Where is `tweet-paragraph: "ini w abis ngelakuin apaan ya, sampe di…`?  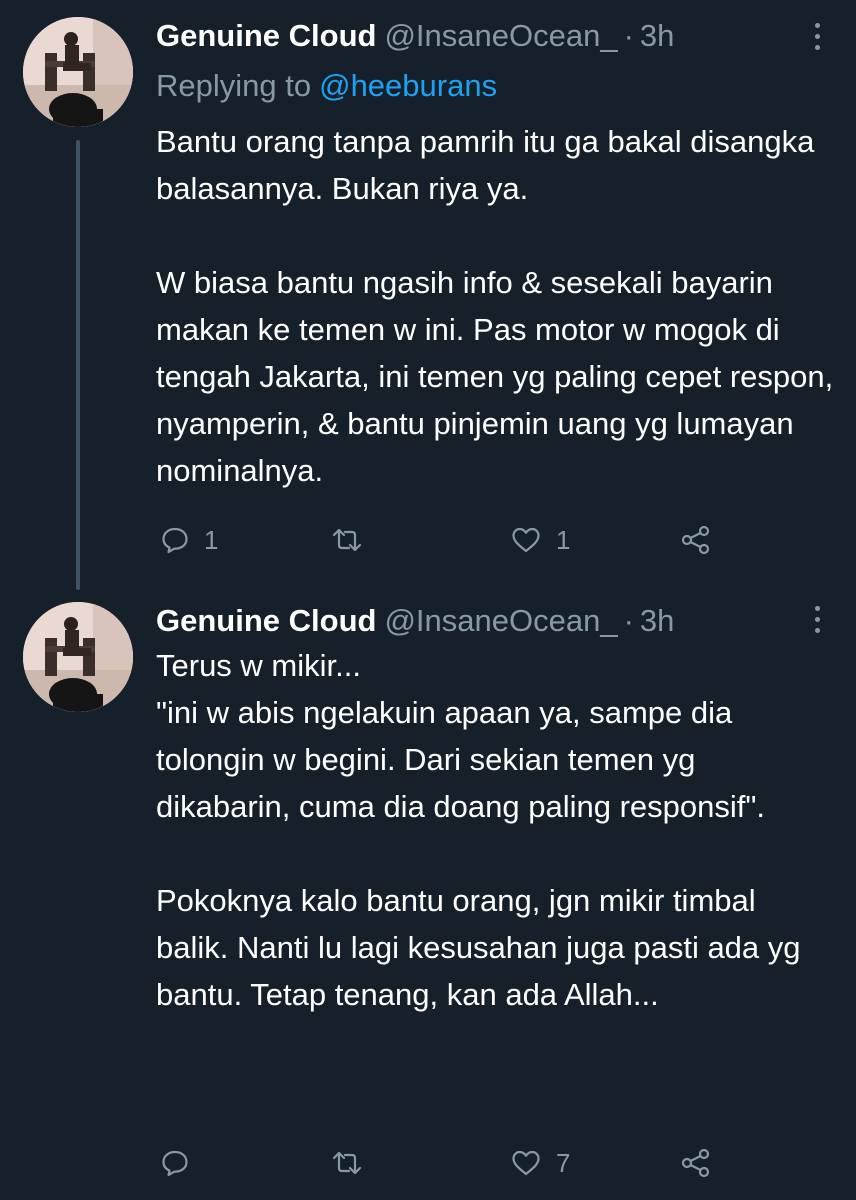
tweet-paragraph: "ini w abis ngelakuin apaan ya, sampe di… is located at coordinates (460, 759).